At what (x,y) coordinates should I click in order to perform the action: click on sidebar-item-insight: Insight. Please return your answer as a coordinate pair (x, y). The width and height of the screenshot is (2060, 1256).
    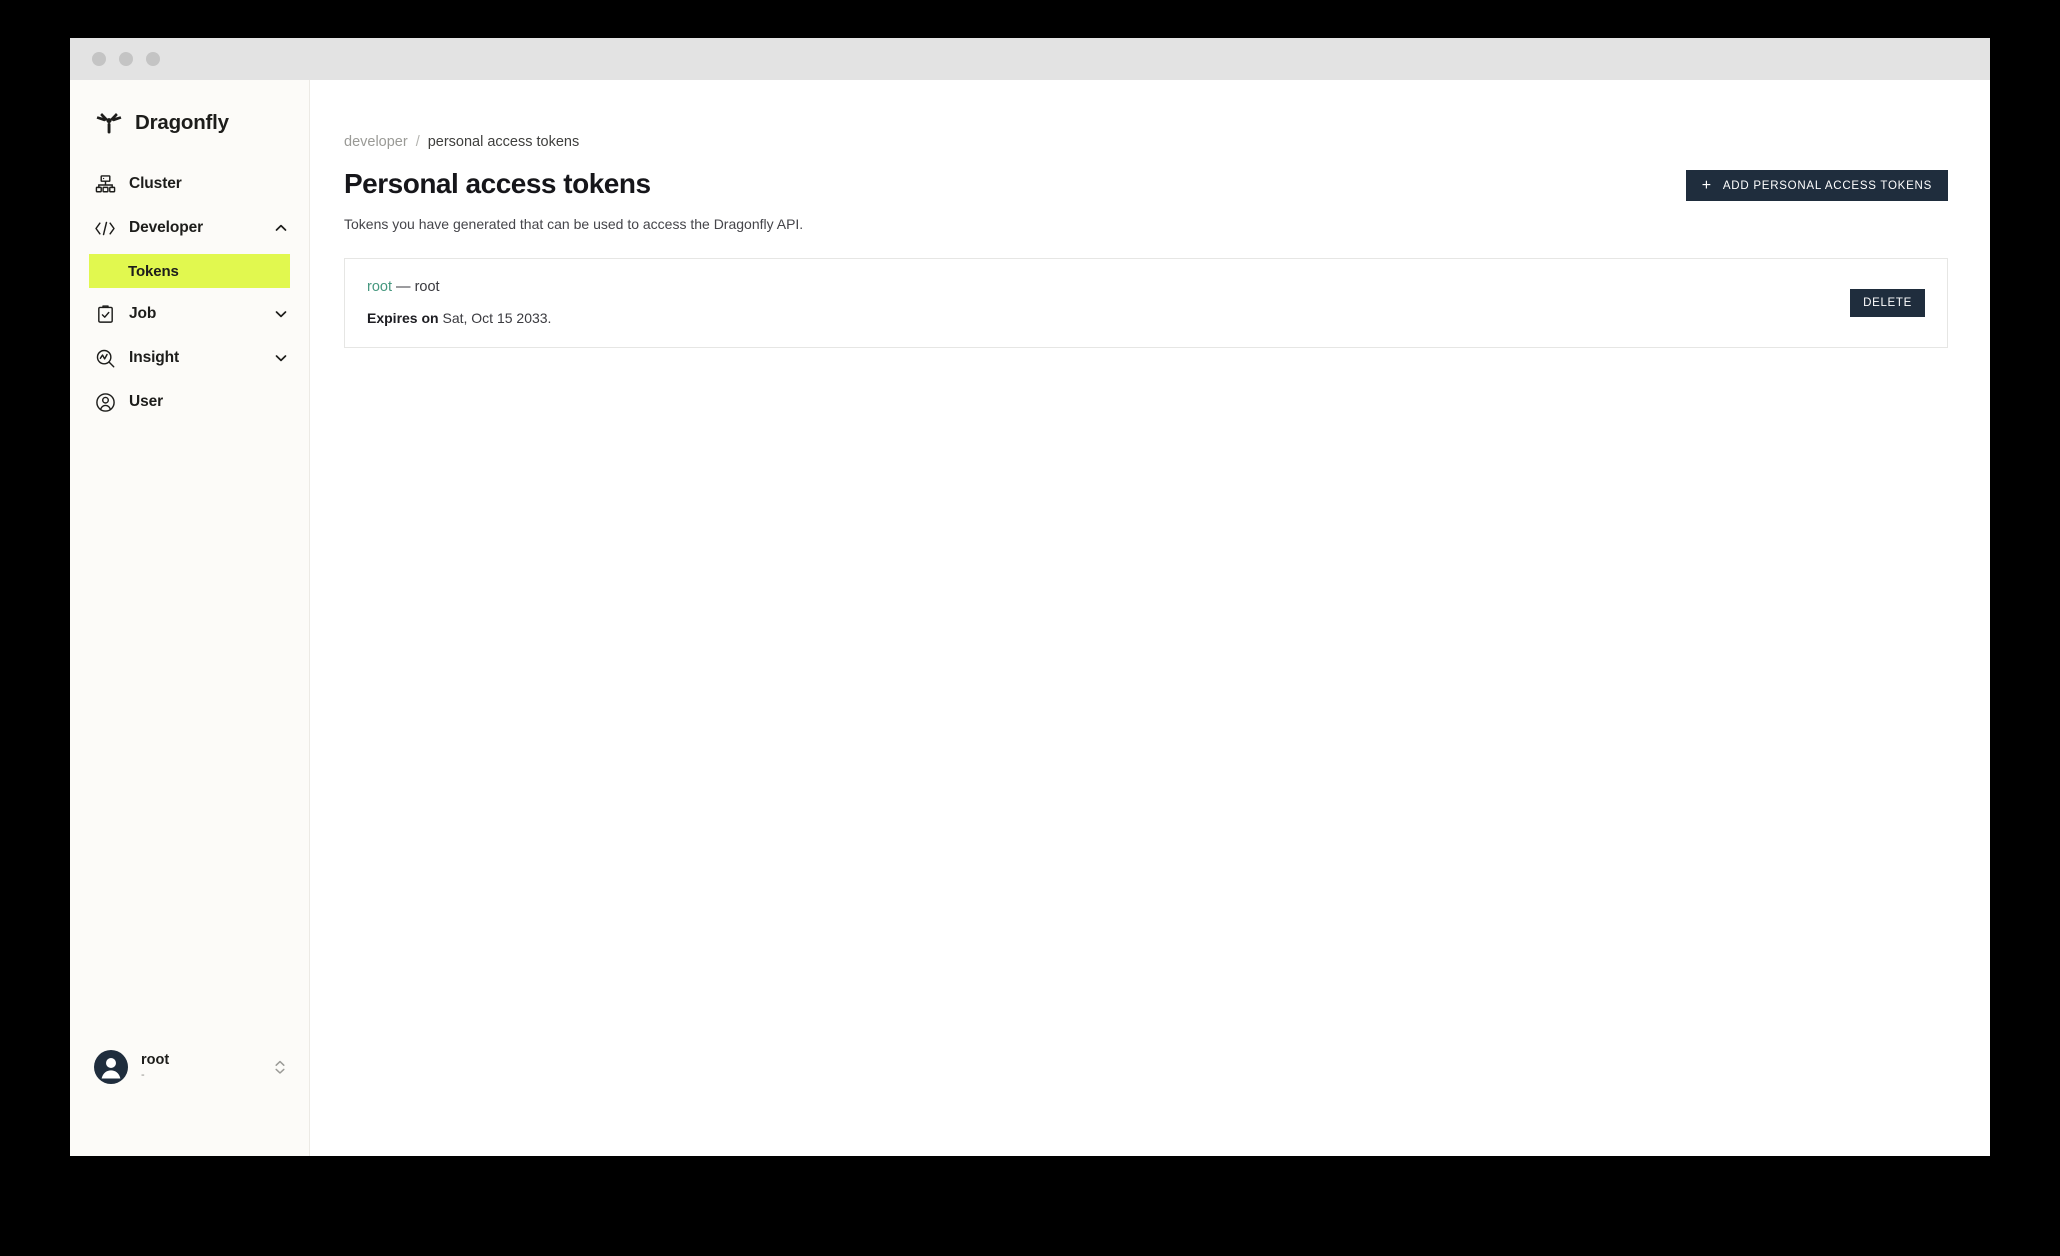
    Looking at the image, I should click on (189, 358).